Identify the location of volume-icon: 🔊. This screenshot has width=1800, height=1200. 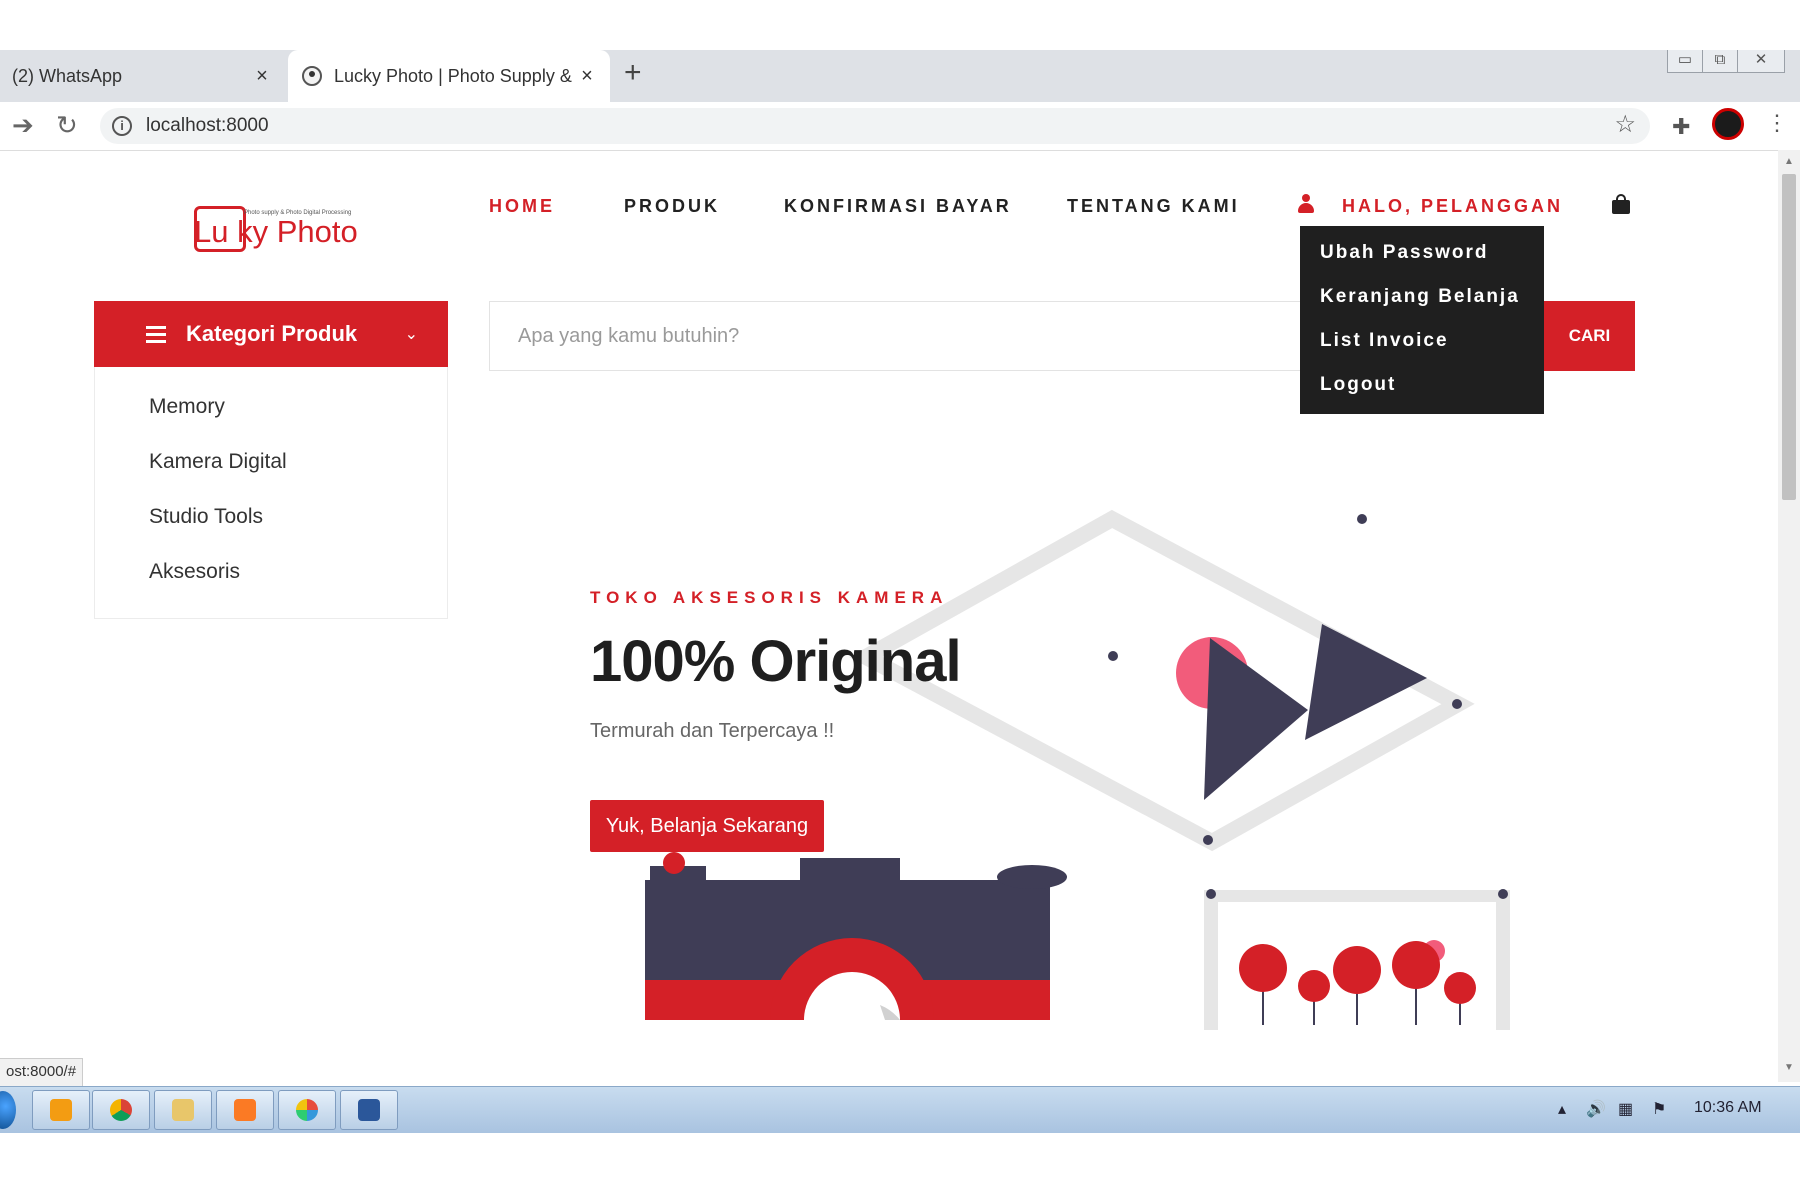
(1596, 1109).